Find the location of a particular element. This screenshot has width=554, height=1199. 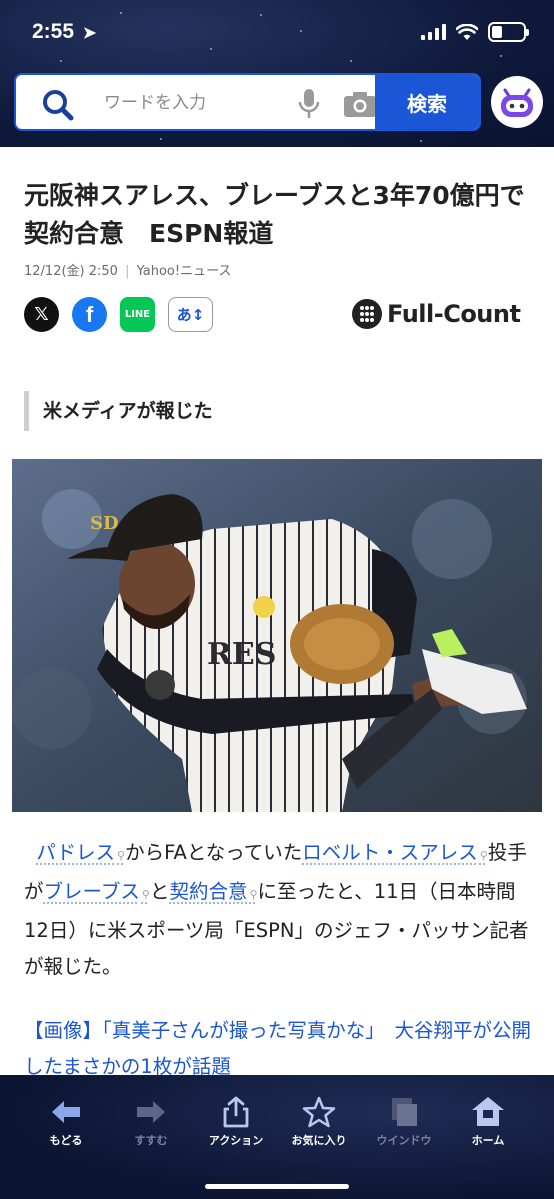

microphone-icon is located at coordinates (309, 104).